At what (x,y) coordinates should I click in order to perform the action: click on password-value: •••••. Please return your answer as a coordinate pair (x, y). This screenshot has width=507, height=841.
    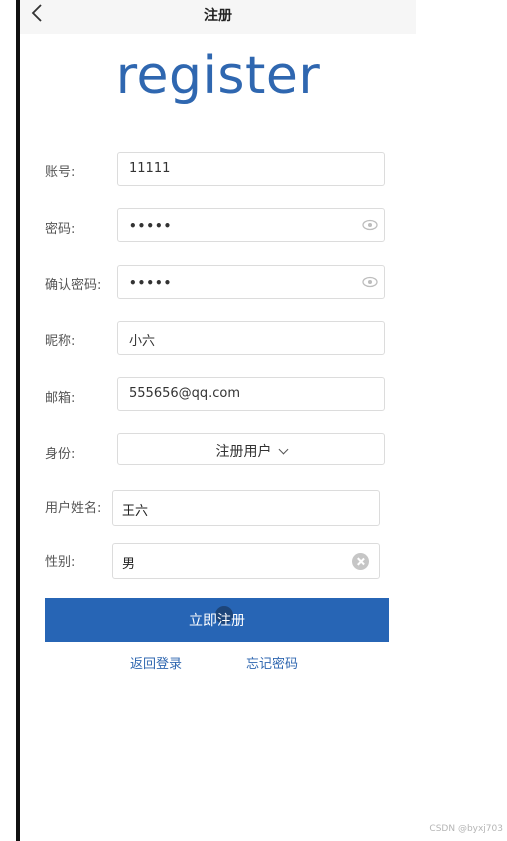
    Looking at the image, I should click on (151, 226).